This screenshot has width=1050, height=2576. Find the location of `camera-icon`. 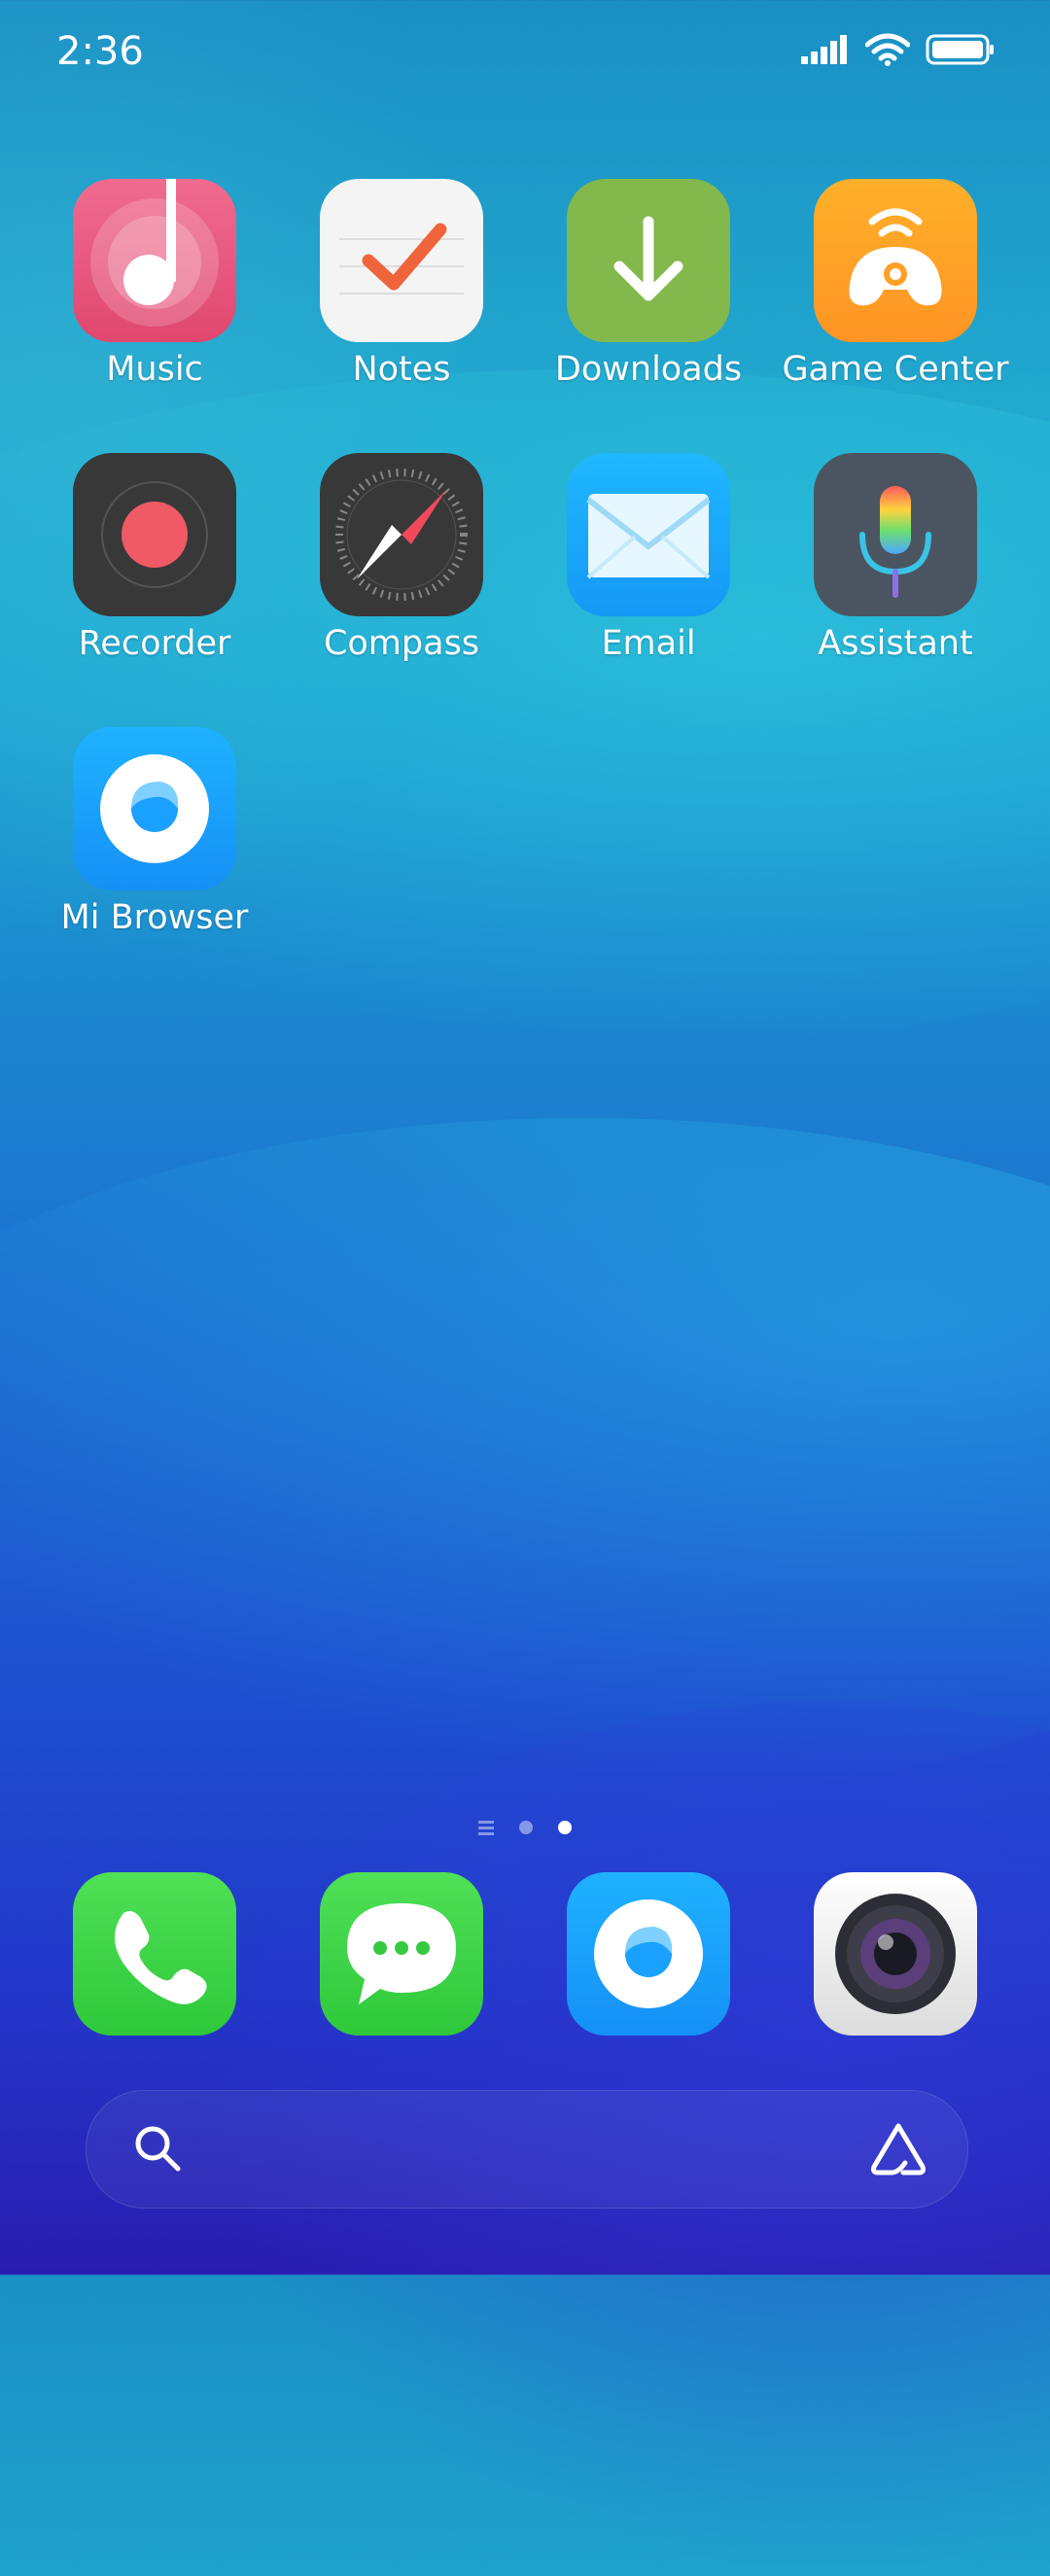

camera-icon is located at coordinates (895, 1954).